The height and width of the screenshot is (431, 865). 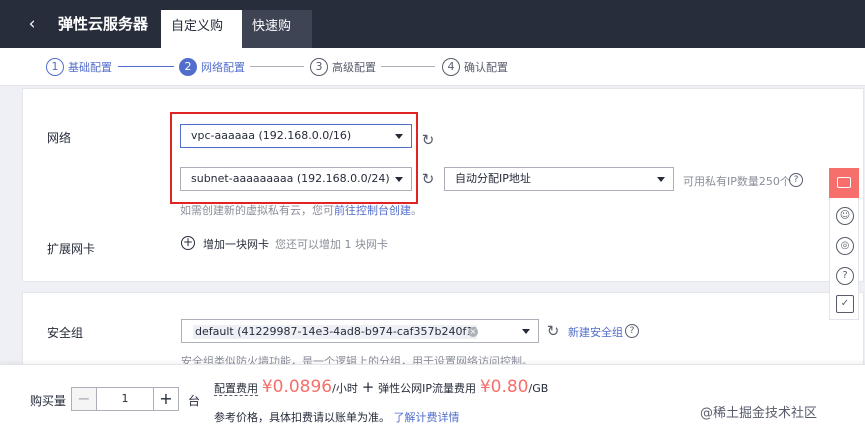 I want to click on step-number: 1, so click(x=55, y=67).